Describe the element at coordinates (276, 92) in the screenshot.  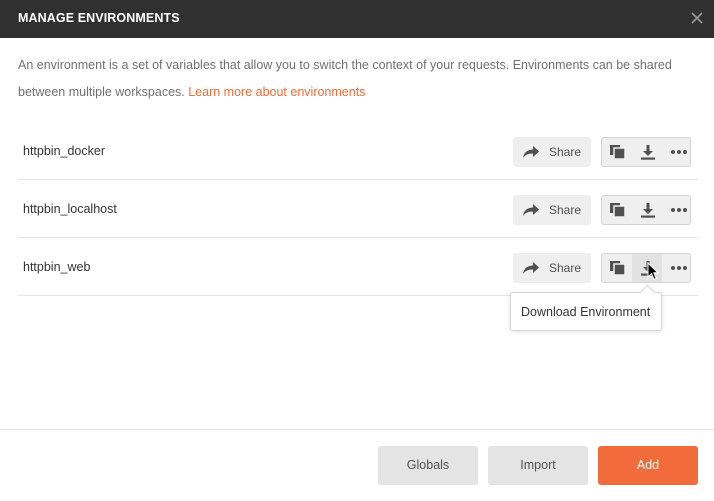
I see `learn-more-link: Learn more about environments` at that location.